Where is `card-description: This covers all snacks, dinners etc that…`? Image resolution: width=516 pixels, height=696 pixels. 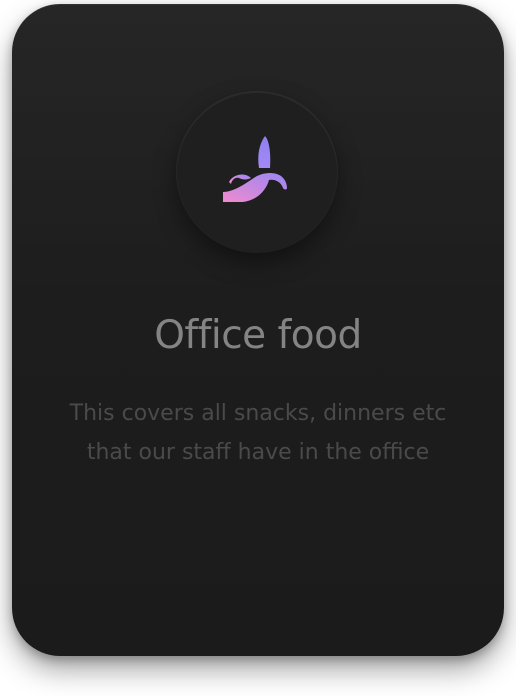 card-description: This covers all snacks, dinners etc that… is located at coordinates (258, 433).